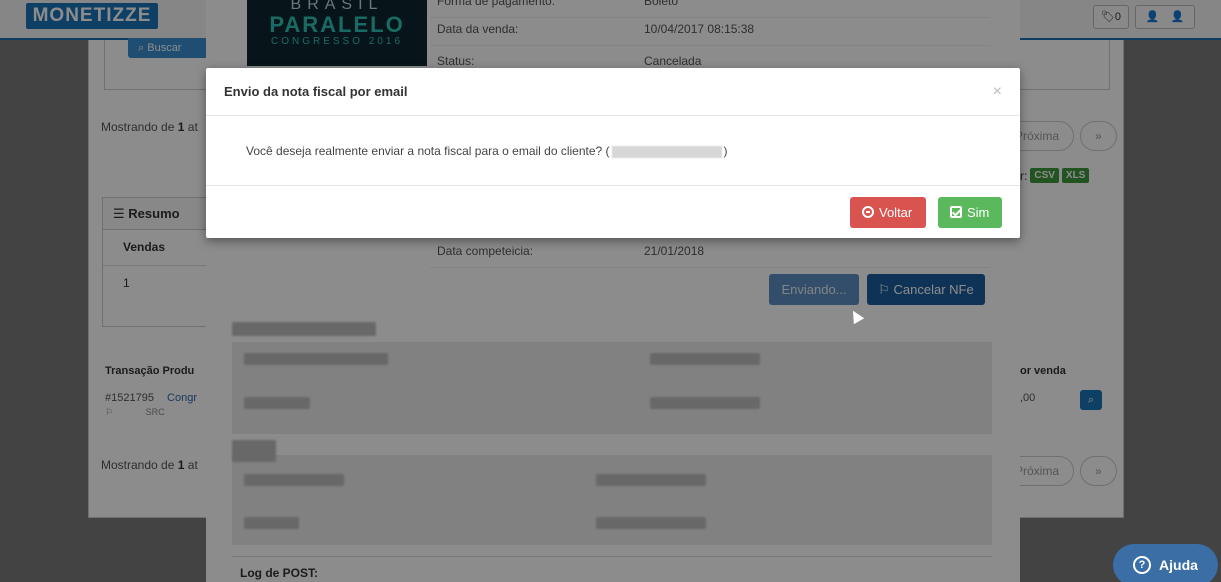  I want to click on confirm-yes-button: Sim, so click(970, 212).